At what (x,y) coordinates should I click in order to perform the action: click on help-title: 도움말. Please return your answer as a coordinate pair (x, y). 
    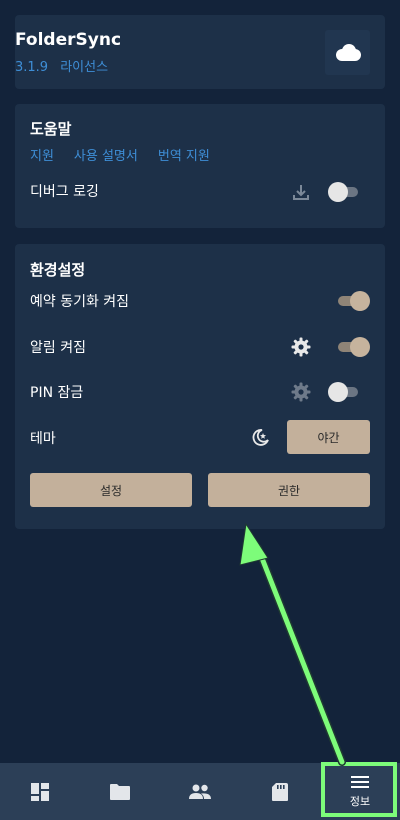
    Looking at the image, I should click on (51, 129).